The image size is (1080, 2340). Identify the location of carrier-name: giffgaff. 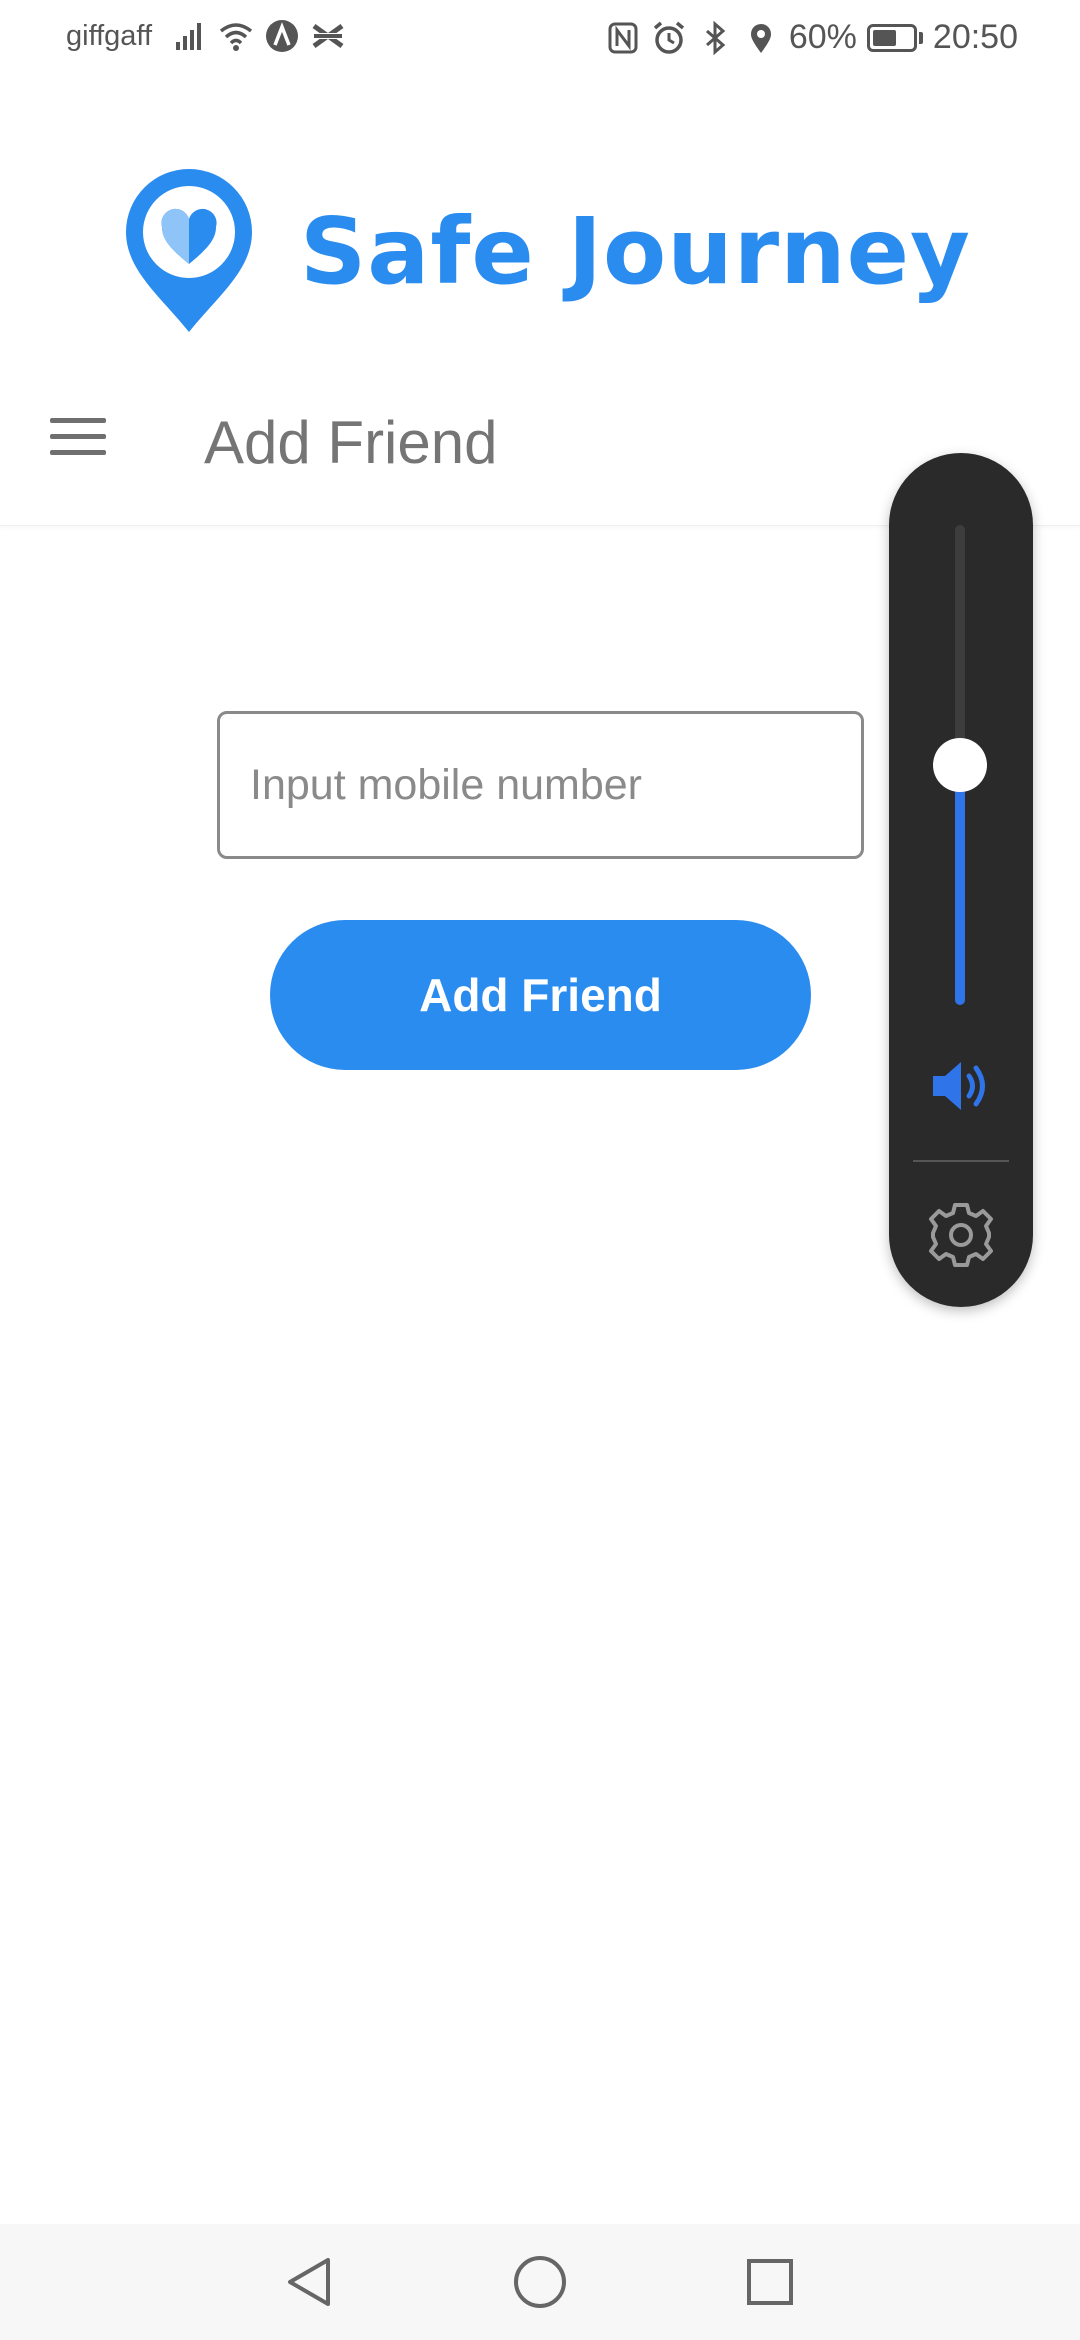
(109, 36).